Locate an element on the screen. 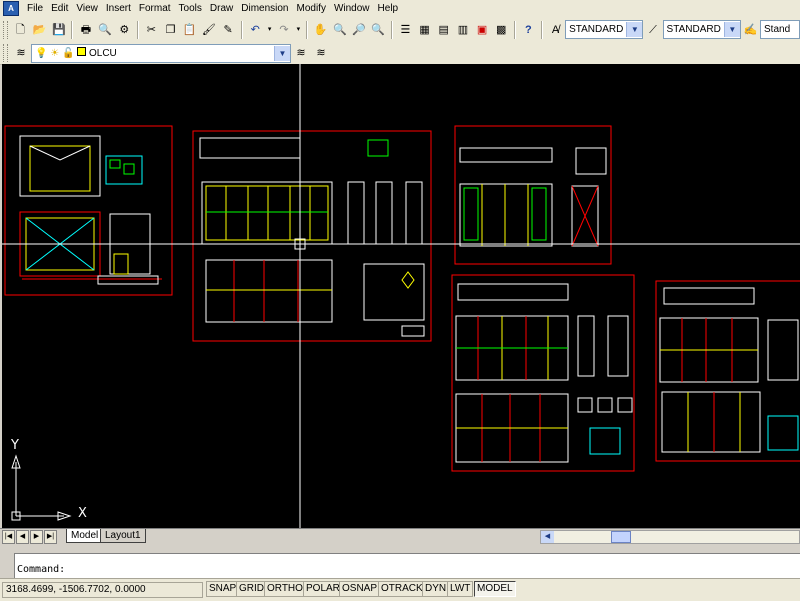  tab-model: Model is located at coordinates (85, 536).